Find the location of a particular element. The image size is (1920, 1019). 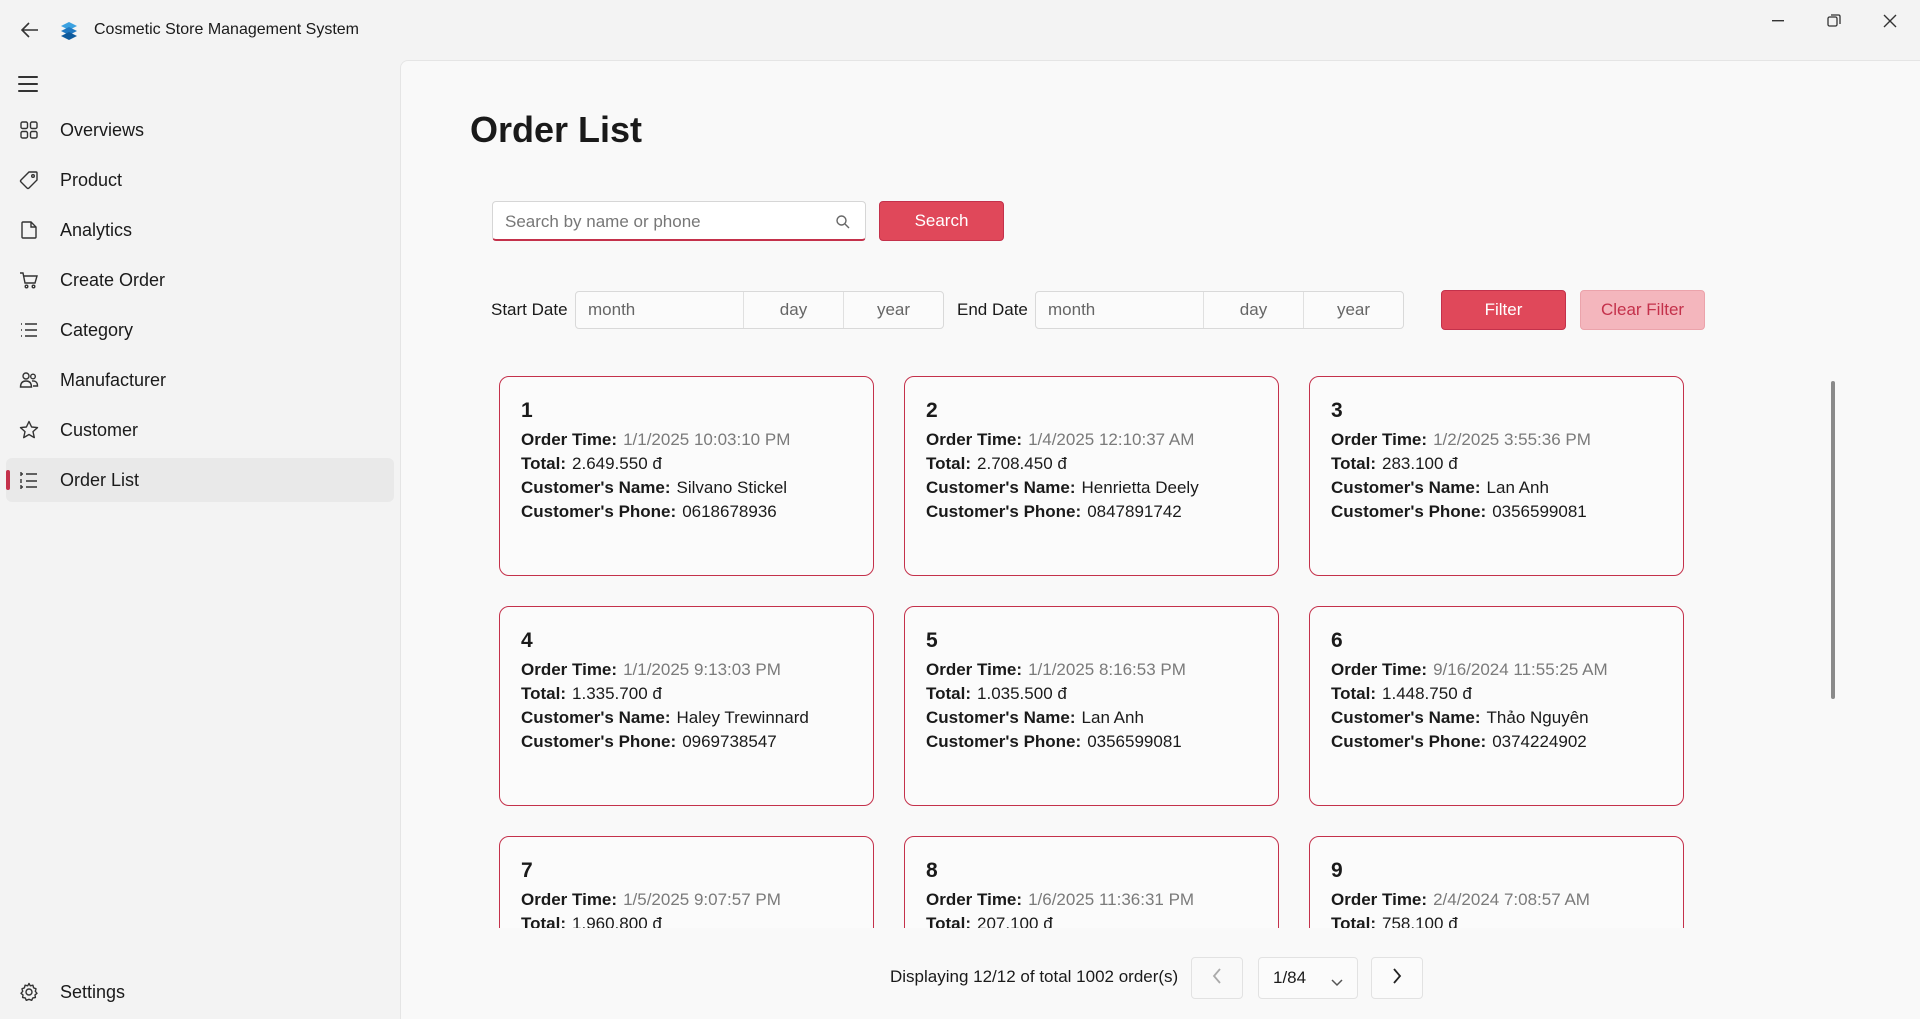

end-date-picker: month day year is located at coordinates (1219, 310).